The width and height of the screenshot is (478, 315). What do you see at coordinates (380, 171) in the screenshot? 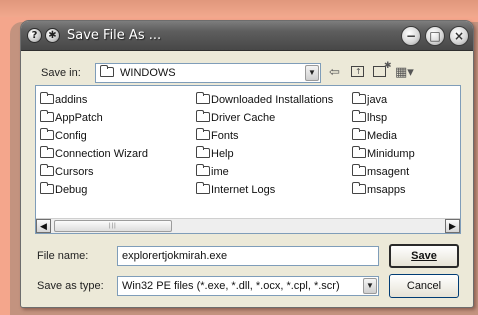
I see `list-item: msagent` at bounding box center [380, 171].